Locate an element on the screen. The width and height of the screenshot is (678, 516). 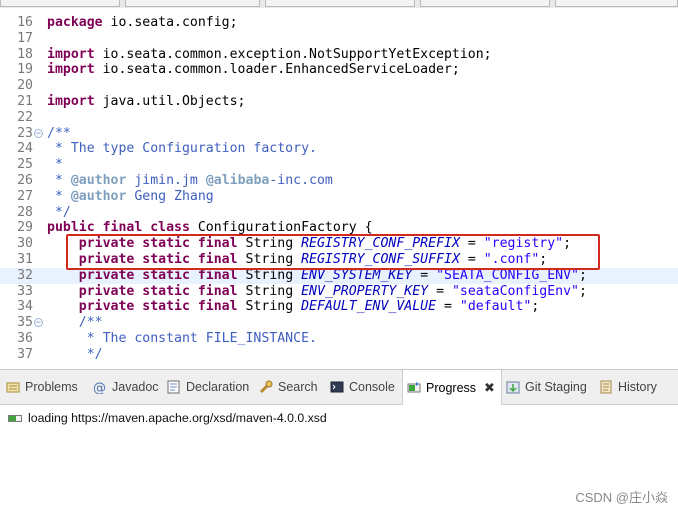
line-number: 29 is located at coordinates (25, 228).